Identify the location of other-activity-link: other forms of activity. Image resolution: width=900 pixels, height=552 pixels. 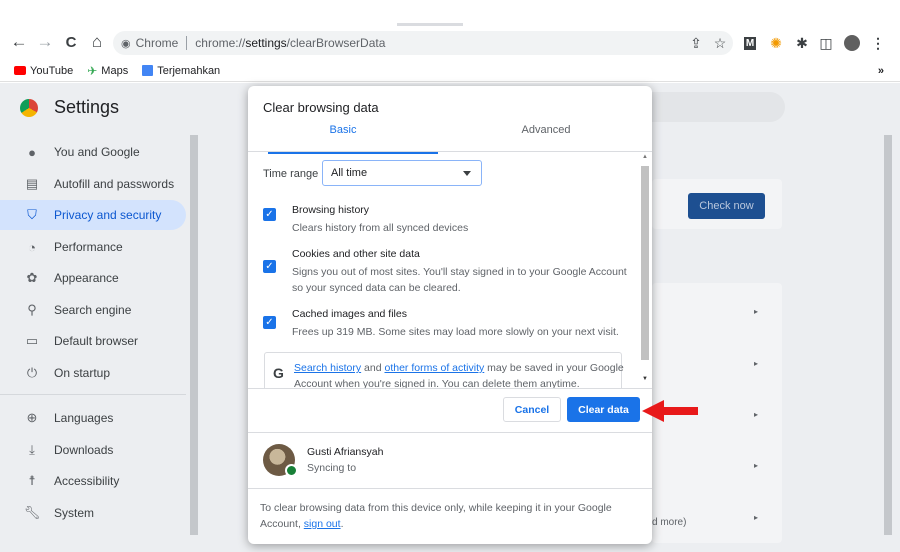
(434, 368).